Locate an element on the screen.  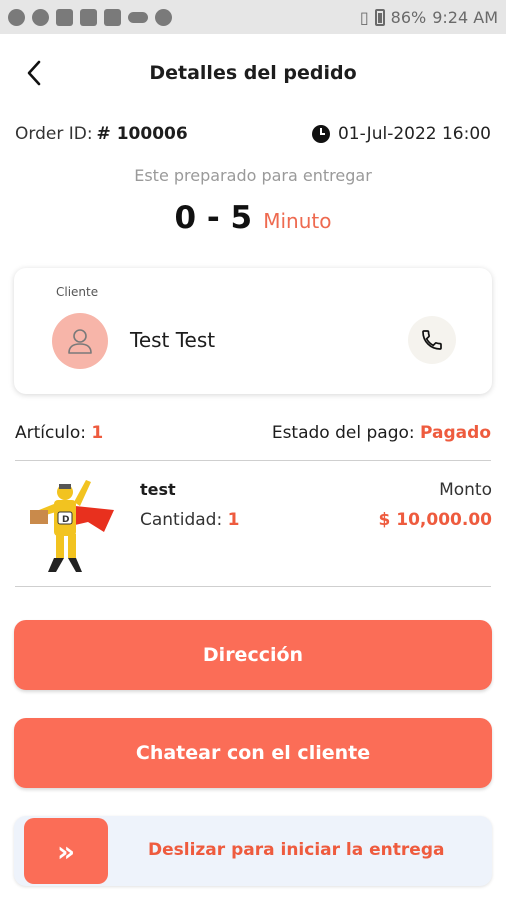
order-id-label: Order ID: is located at coordinates (54, 134).